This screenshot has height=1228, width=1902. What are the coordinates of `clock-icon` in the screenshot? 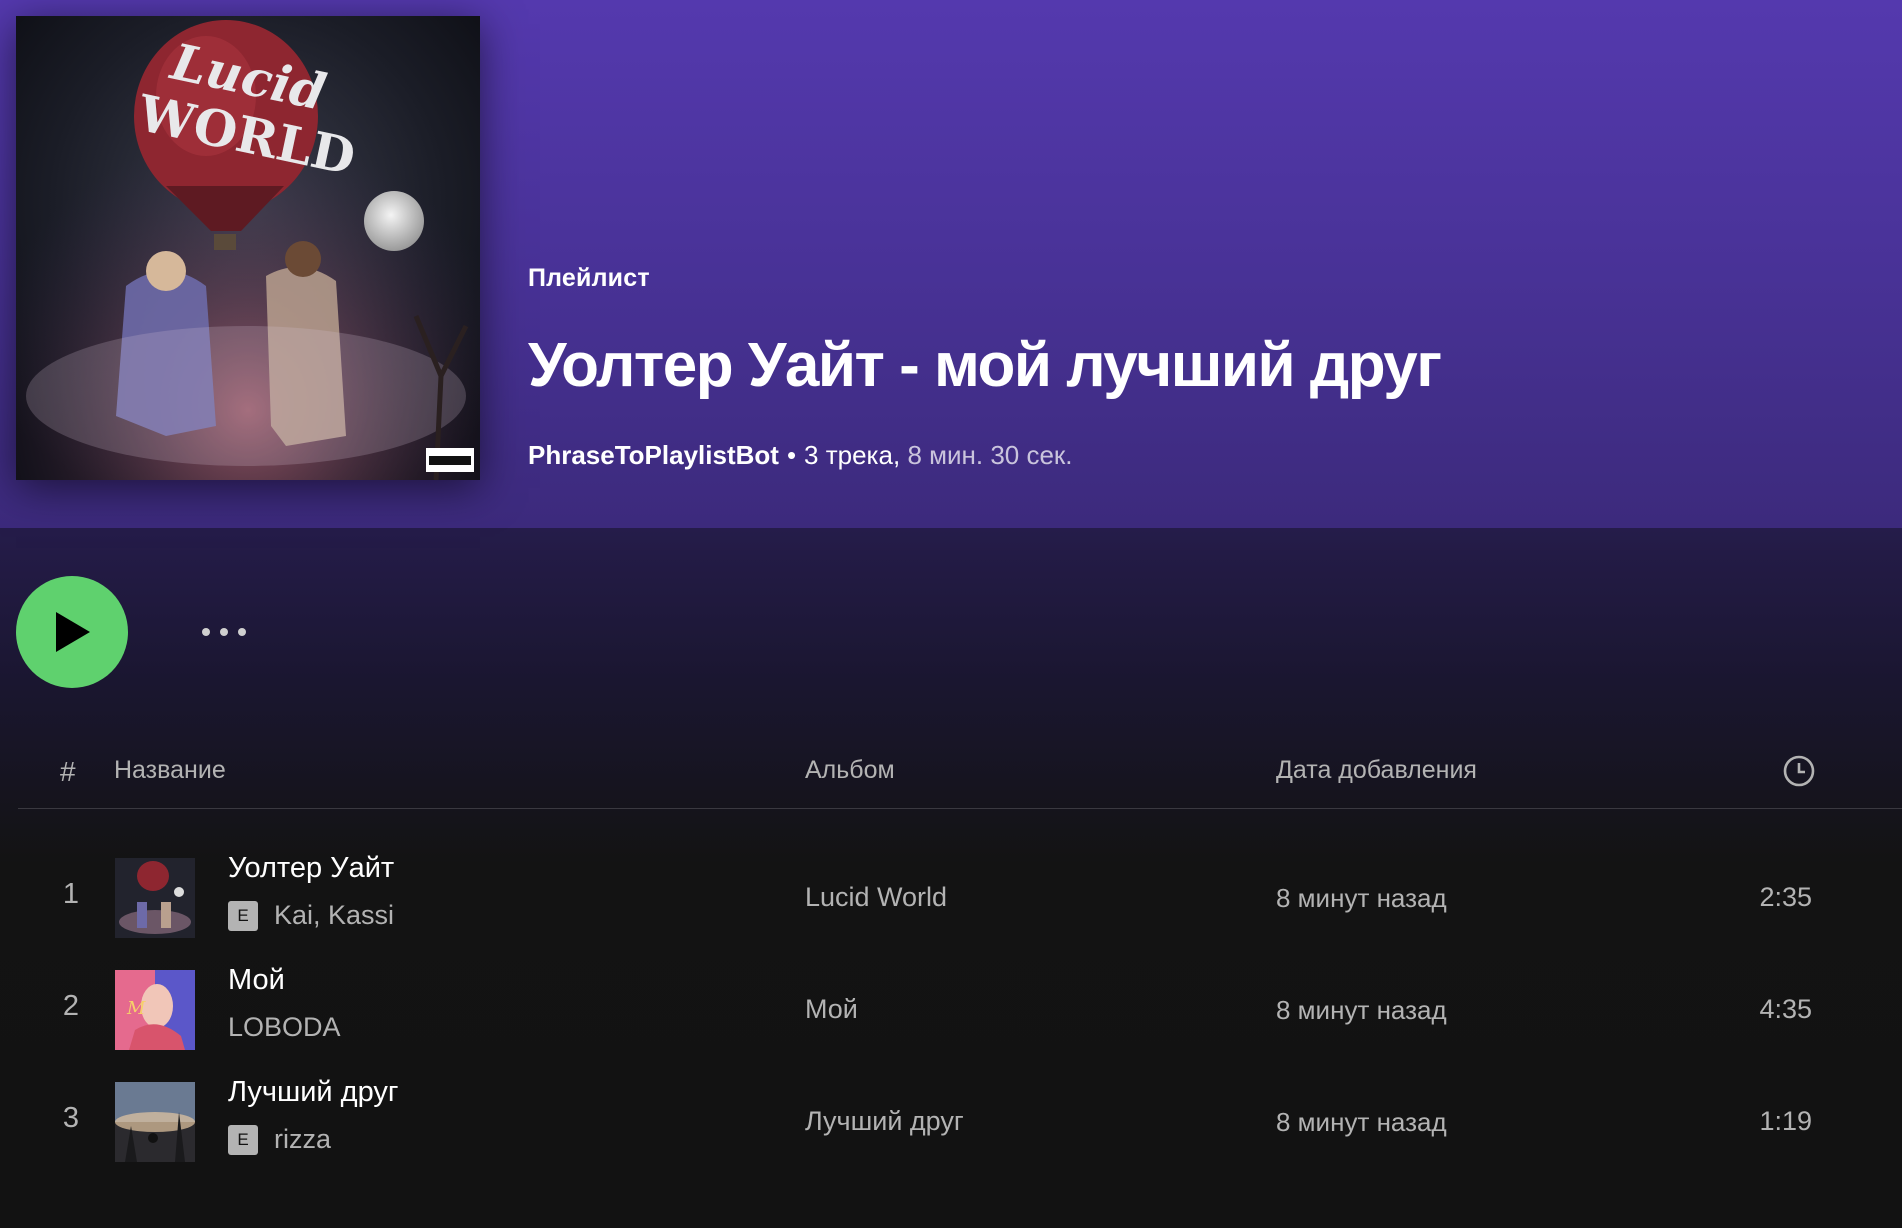 It's located at (1799, 771).